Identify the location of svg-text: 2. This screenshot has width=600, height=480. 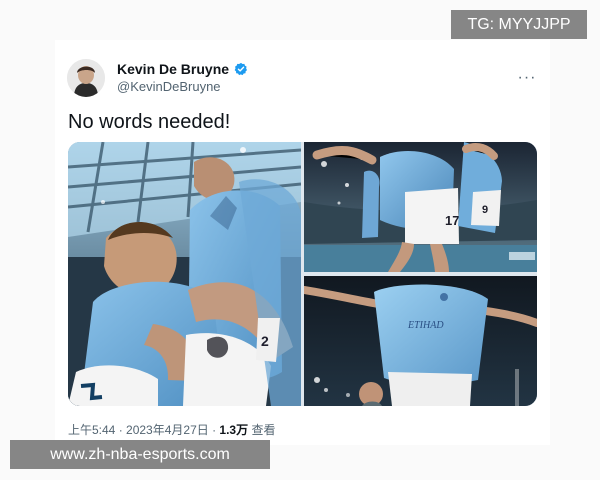
(265, 341).